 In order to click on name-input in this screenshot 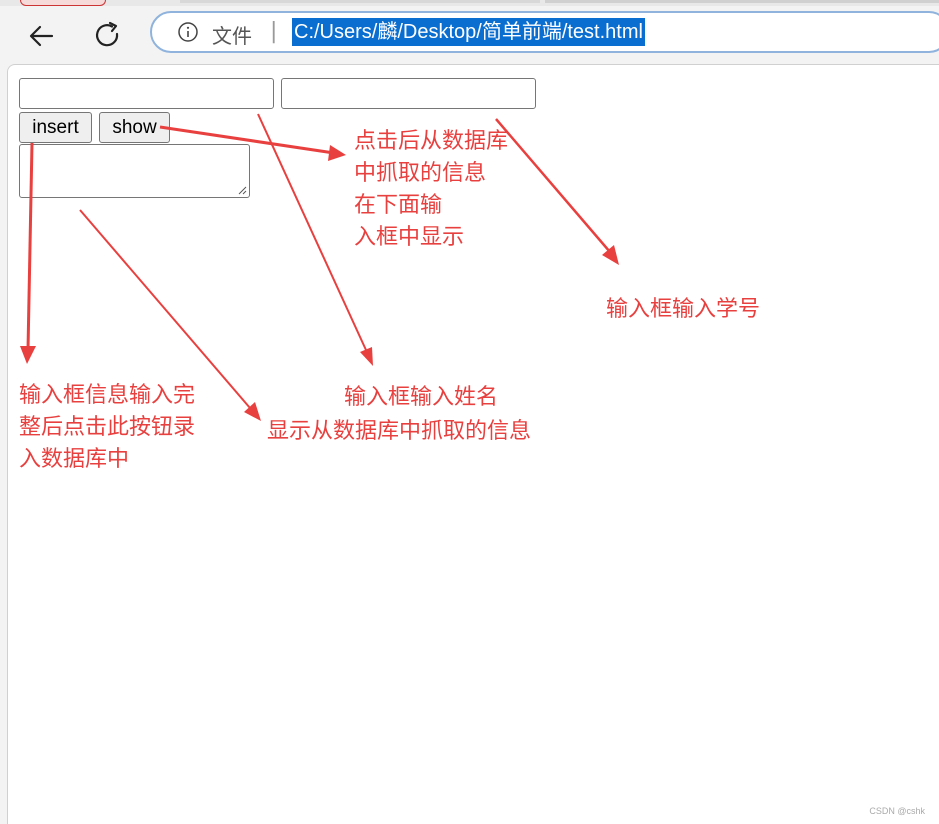, I will do `click(146, 93)`.